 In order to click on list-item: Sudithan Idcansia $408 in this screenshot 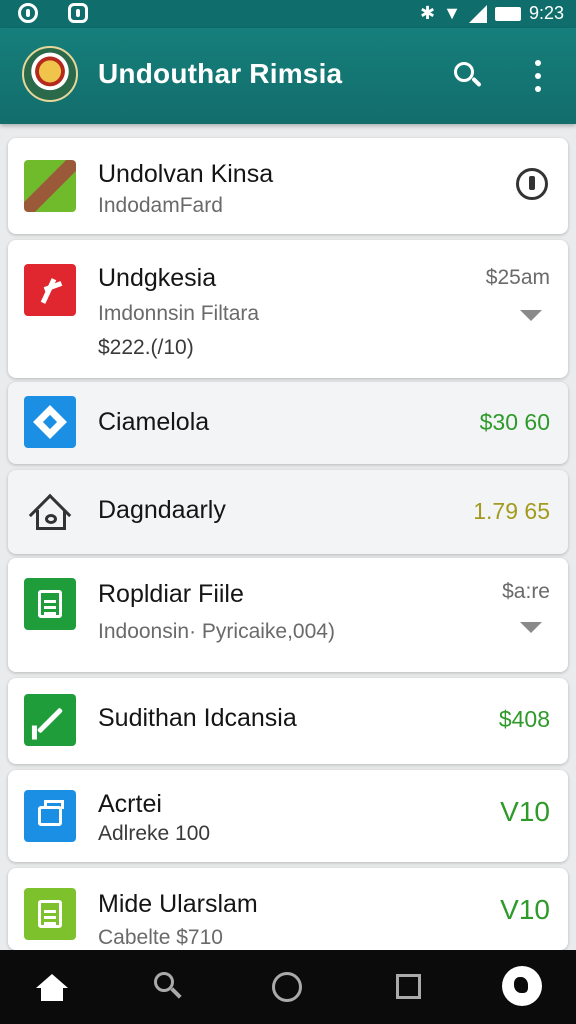, I will do `click(288, 721)`.